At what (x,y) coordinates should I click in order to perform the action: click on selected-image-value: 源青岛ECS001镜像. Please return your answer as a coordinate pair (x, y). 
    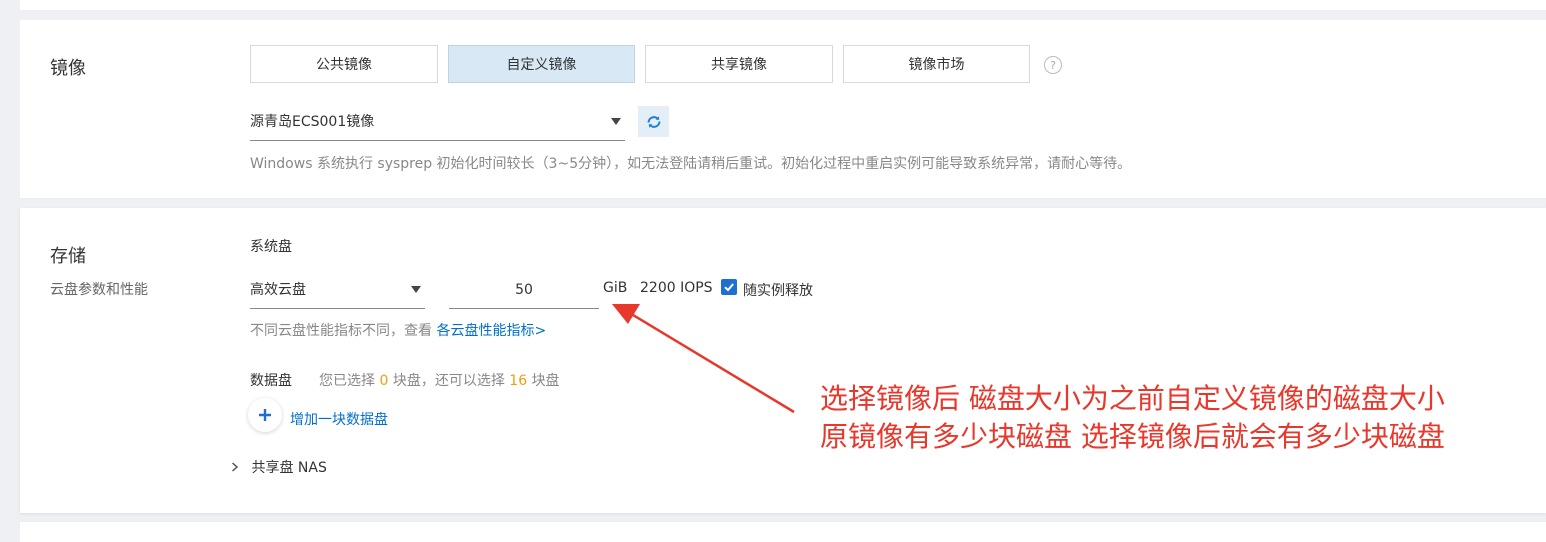
    Looking at the image, I should click on (312, 122).